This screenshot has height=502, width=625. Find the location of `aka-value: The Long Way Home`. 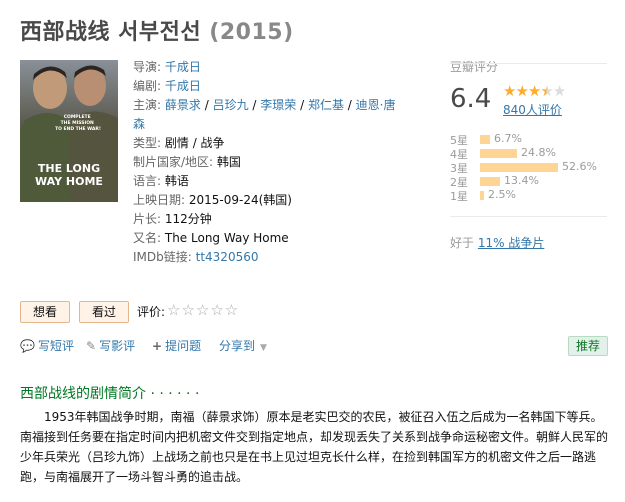

aka-value: The Long Way Home is located at coordinates (226, 238).